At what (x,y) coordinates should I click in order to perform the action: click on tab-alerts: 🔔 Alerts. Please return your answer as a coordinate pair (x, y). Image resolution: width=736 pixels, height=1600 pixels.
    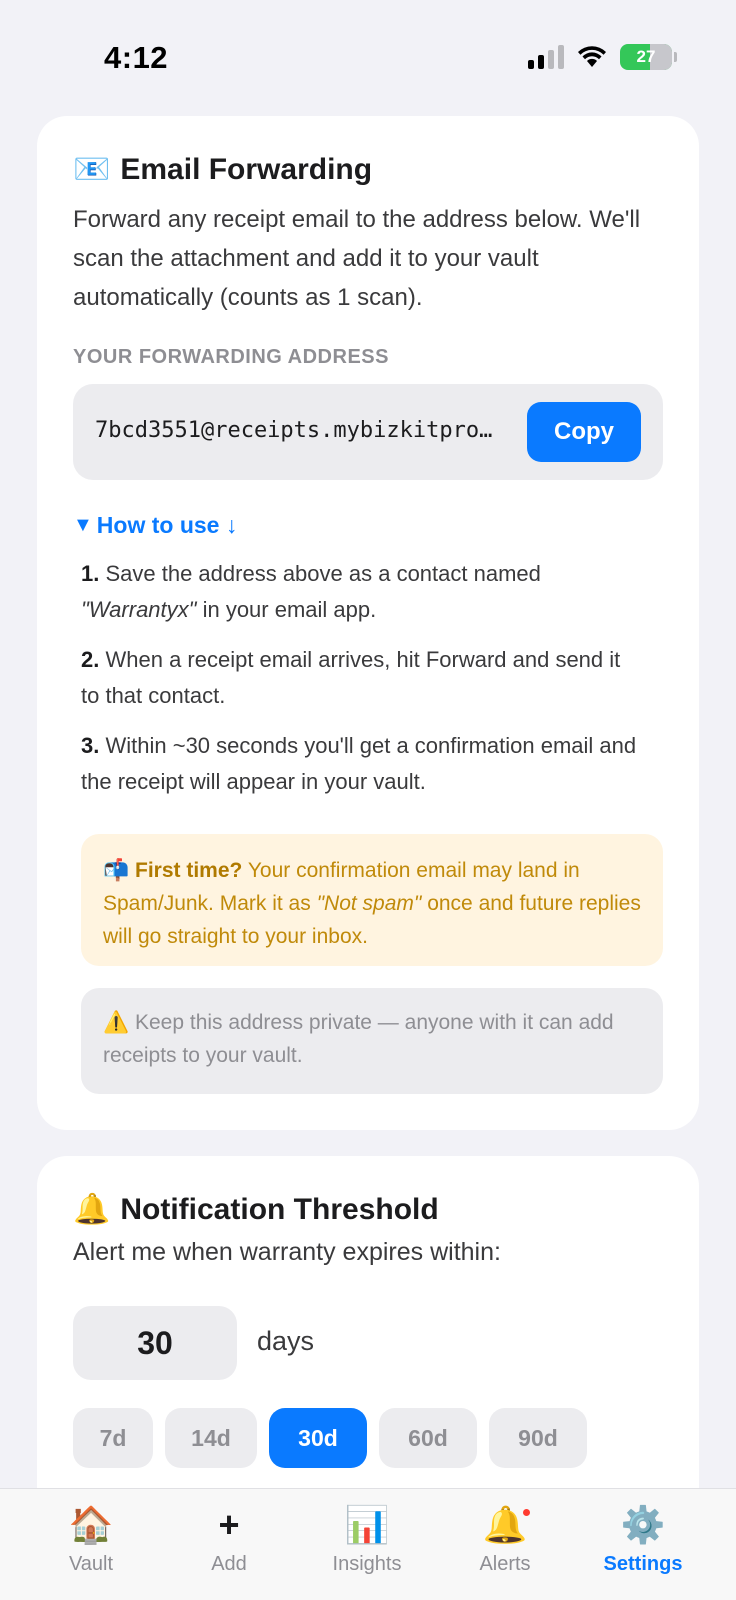
    Looking at the image, I should click on (505, 1538).